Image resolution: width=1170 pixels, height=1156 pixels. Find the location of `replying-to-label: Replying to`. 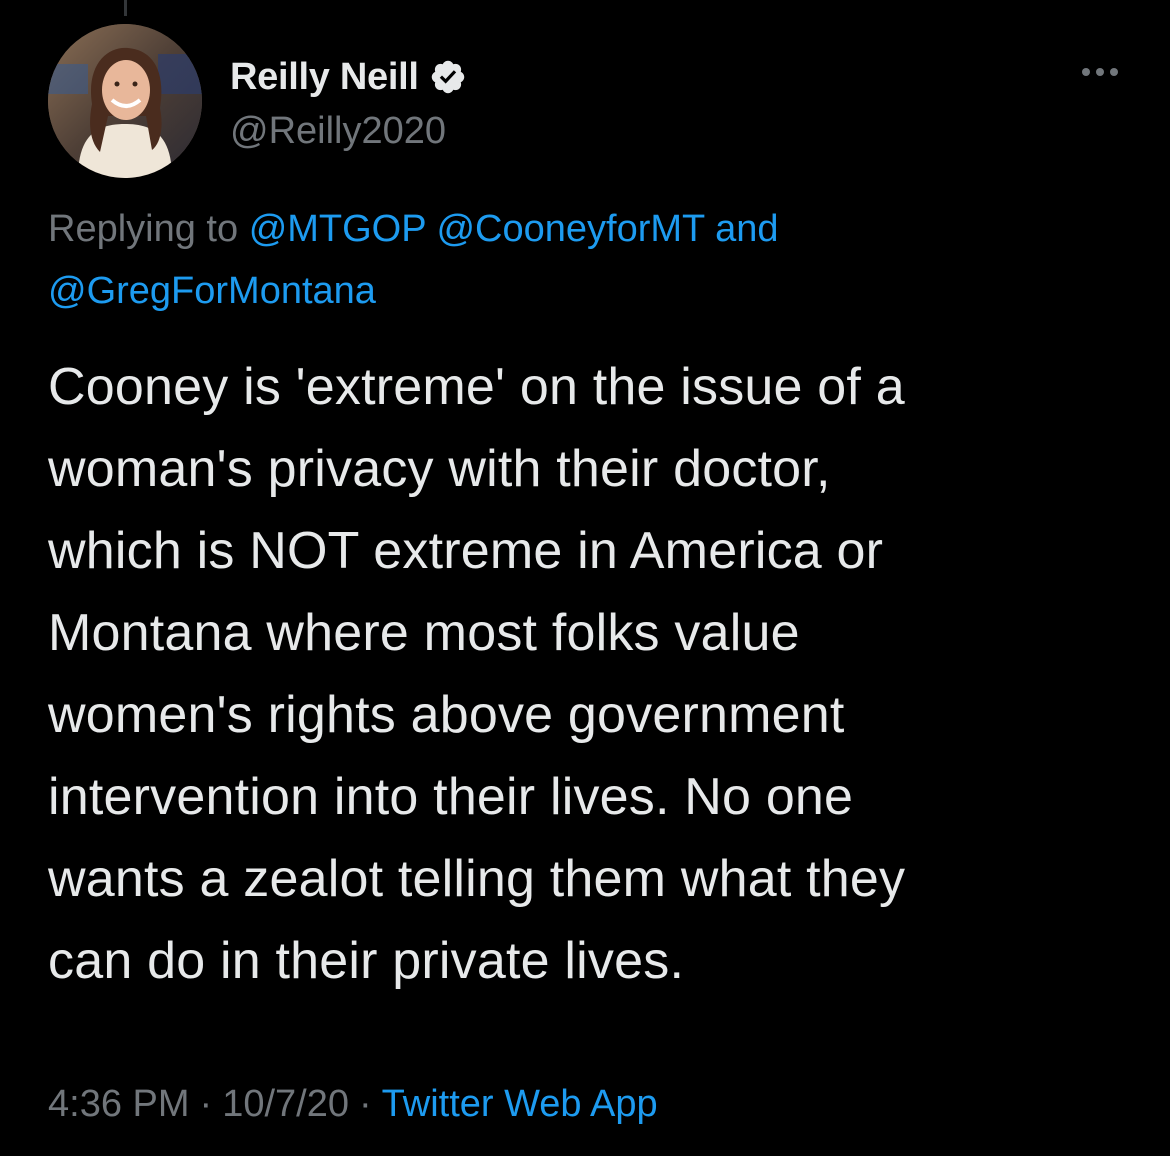

replying-to-label: Replying to is located at coordinates (143, 229).